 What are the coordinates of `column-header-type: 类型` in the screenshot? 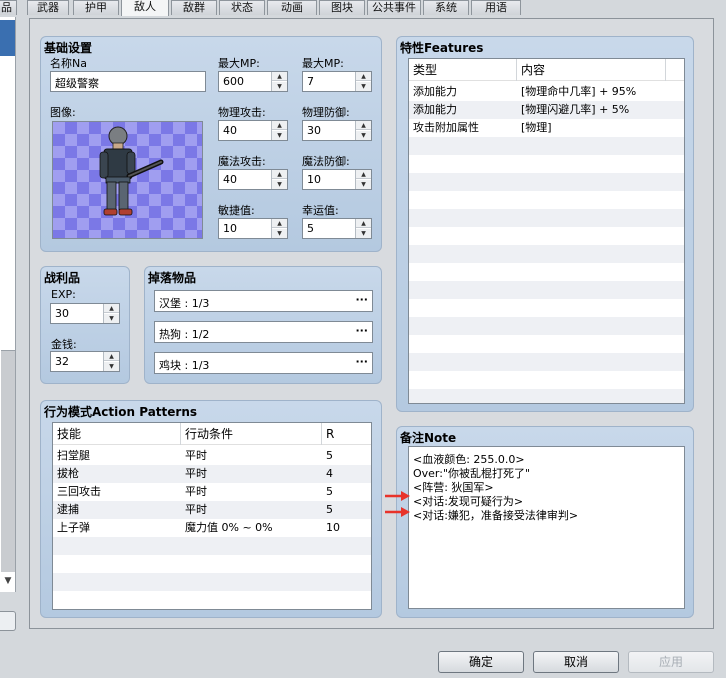 It's located at (463, 70).